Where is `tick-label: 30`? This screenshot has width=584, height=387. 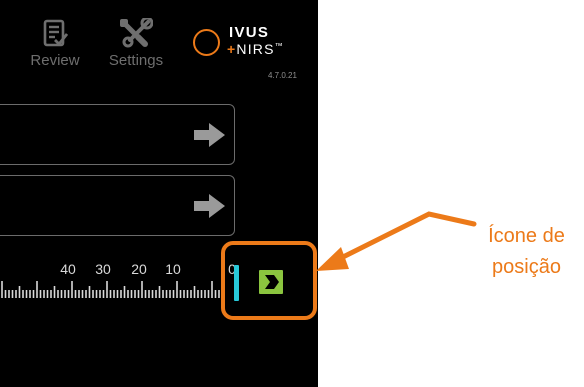 tick-label: 30 is located at coordinates (103, 269).